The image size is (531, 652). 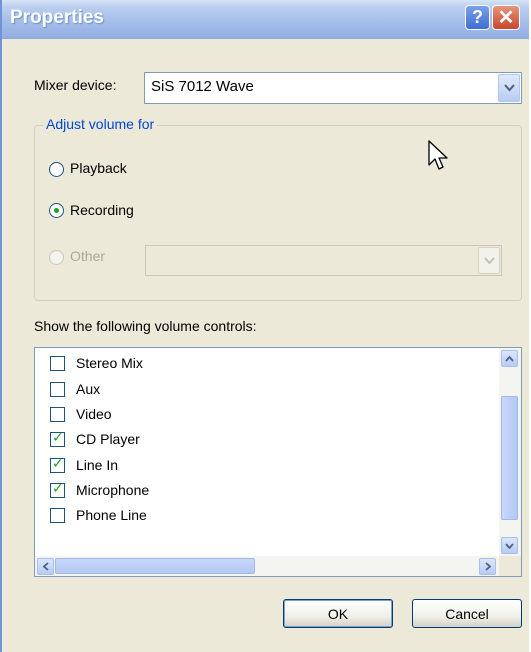 I want to click on other-radio, so click(x=56, y=257).